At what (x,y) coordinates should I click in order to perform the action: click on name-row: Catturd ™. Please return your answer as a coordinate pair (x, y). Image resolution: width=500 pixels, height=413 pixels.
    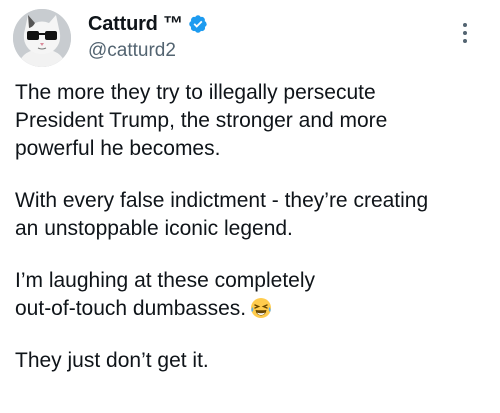
    Looking at the image, I should click on (148, 24).